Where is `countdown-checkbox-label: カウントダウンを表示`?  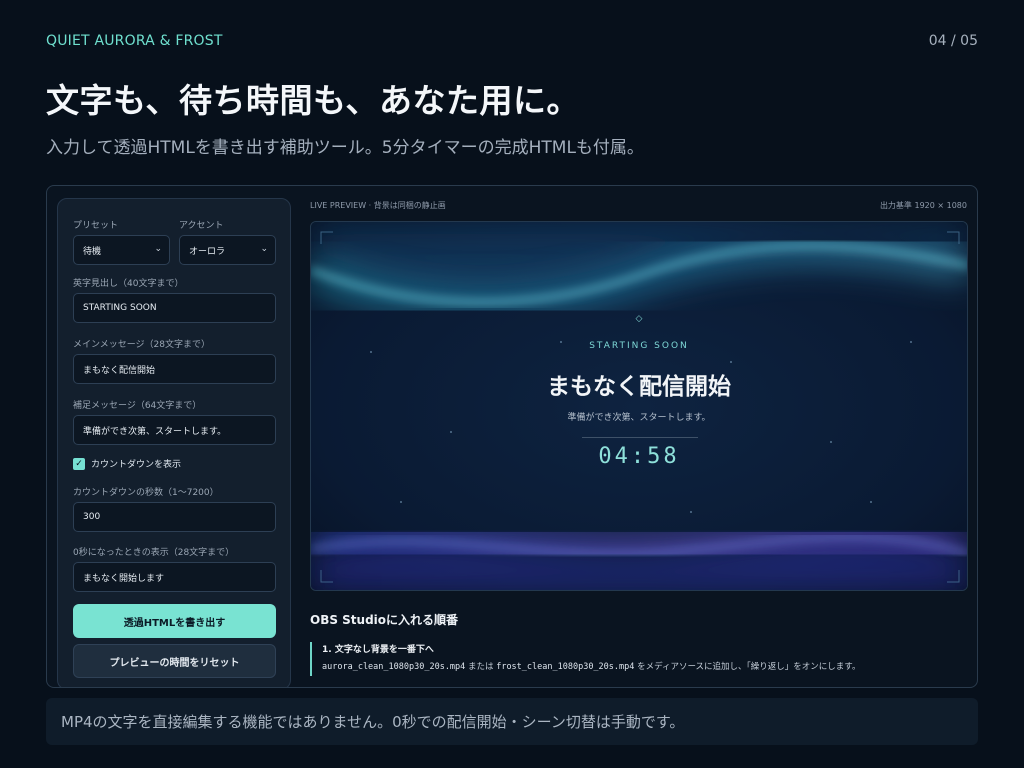
countdown-checkbox-label: カウントダウンを表示 is located at coordinates (136, 465).